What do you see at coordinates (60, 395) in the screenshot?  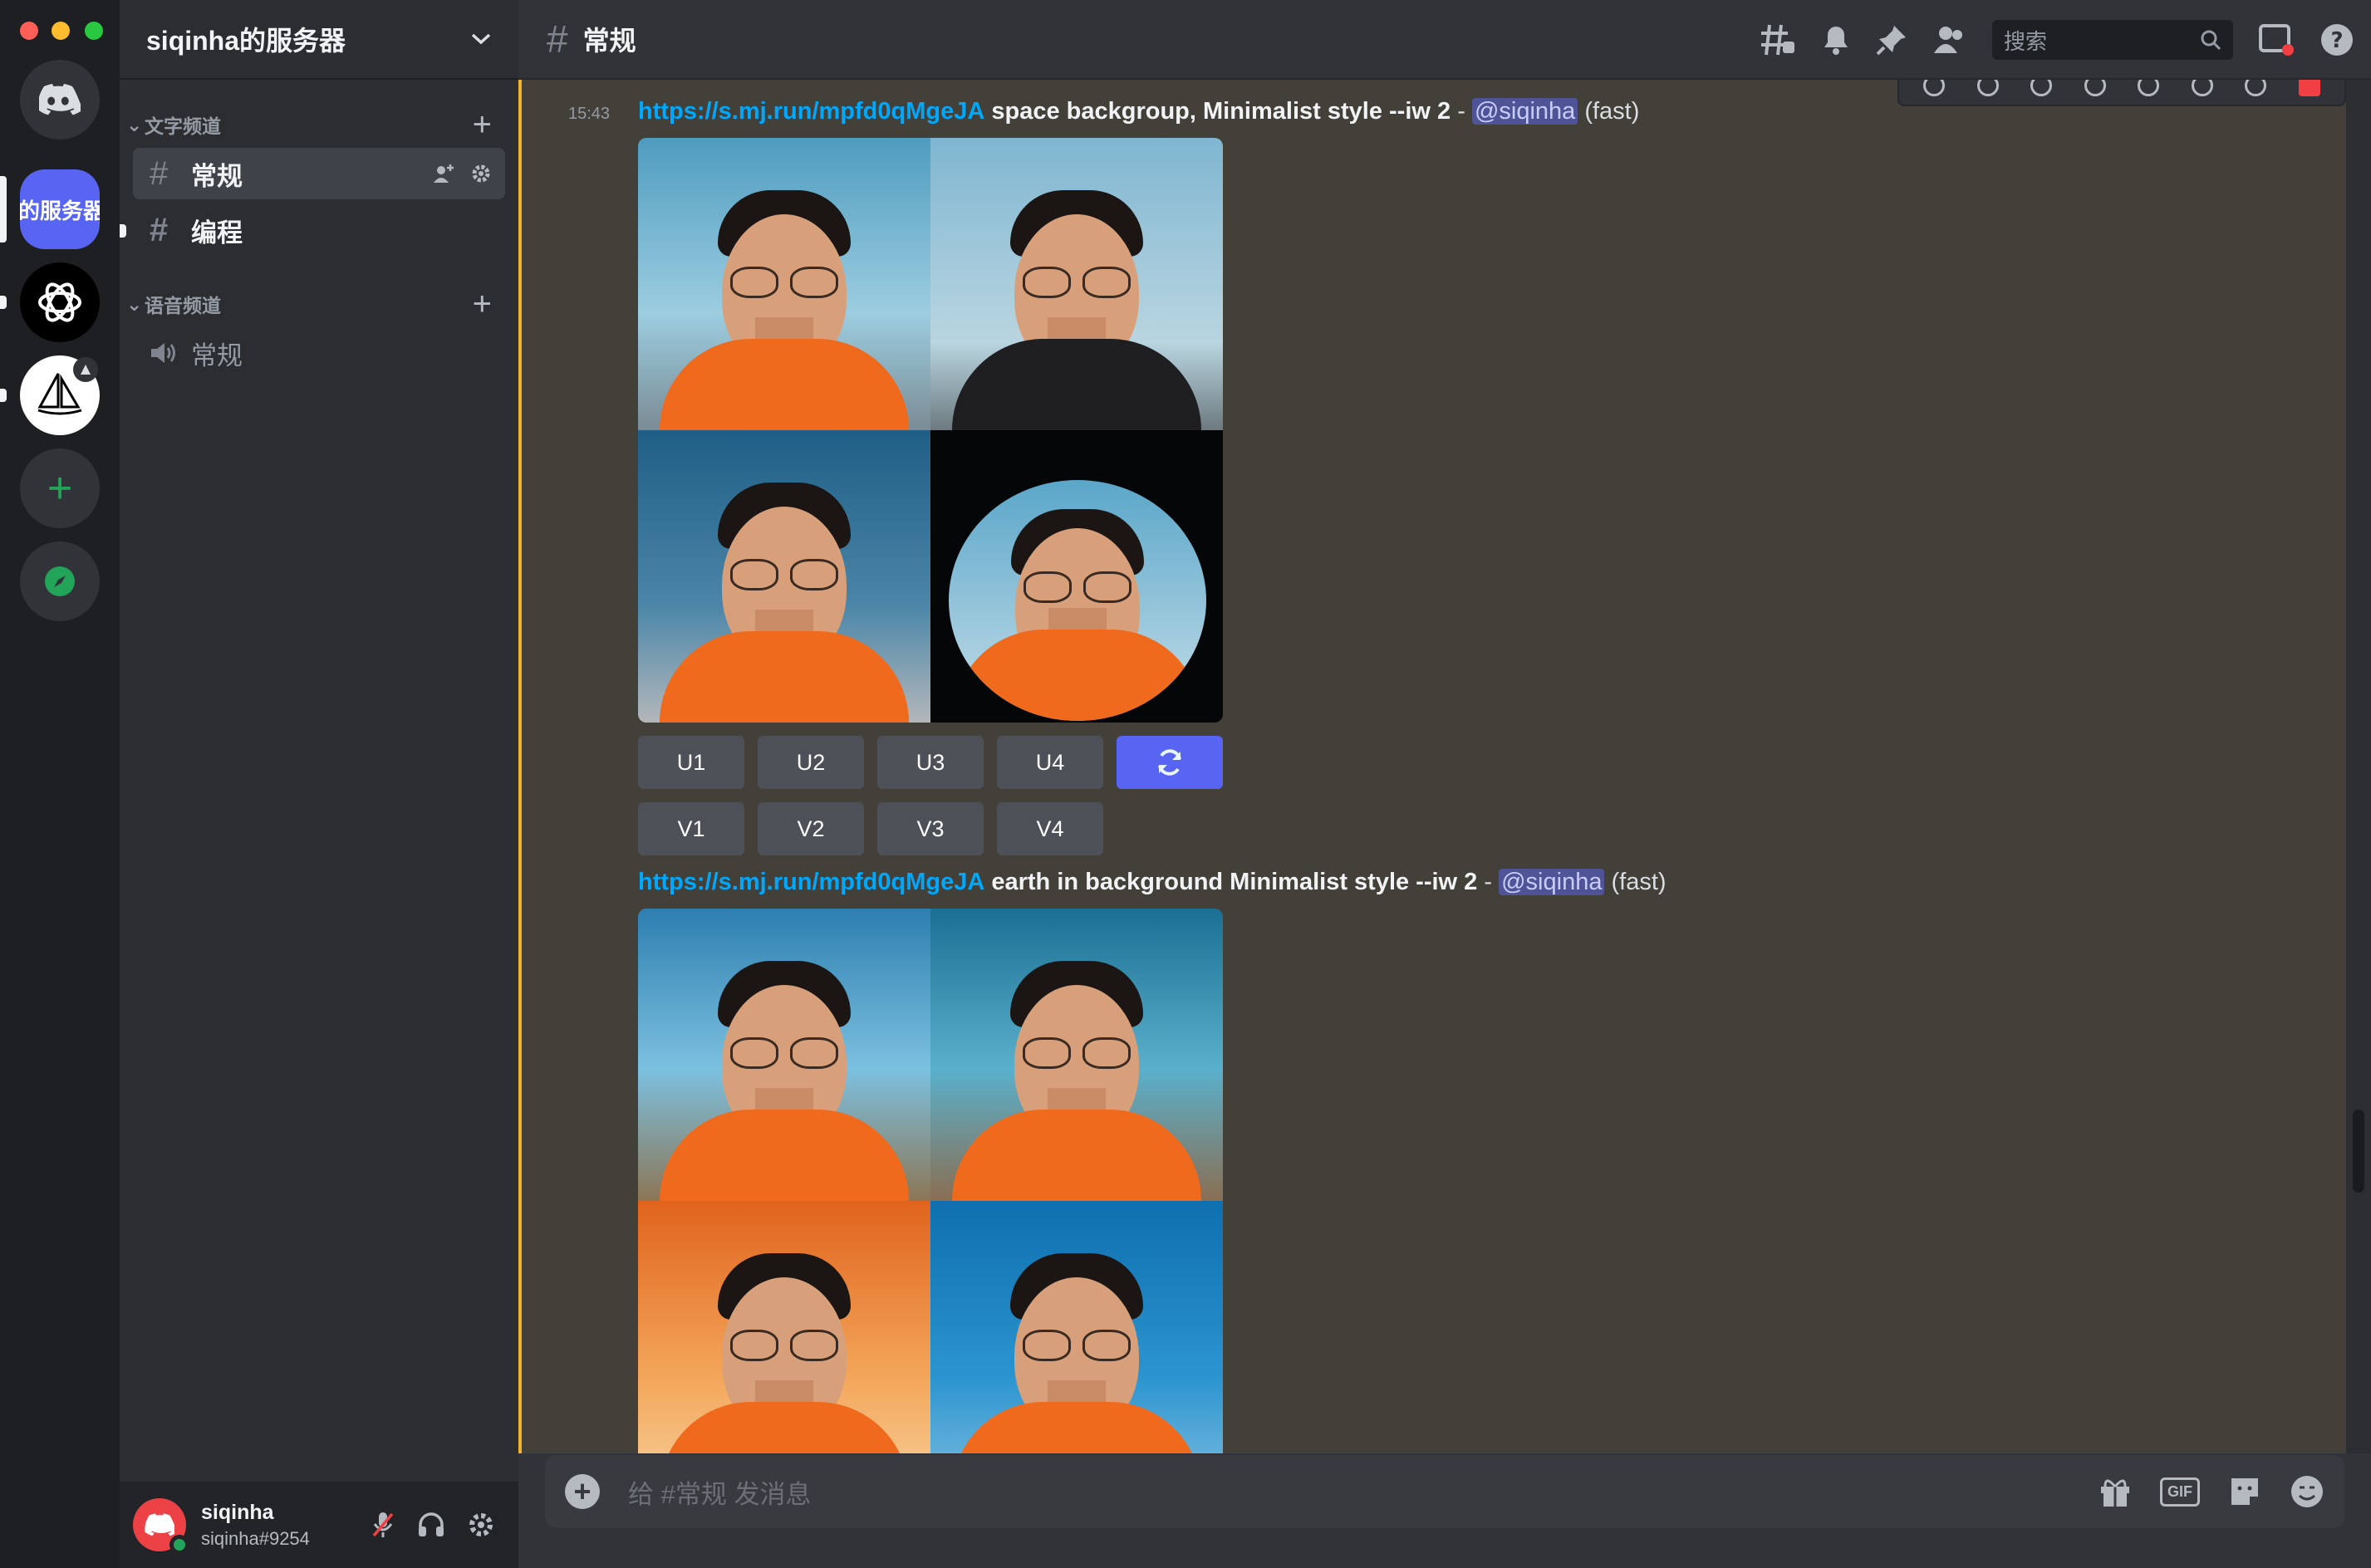 I see `server-midjourney` at bounding box center [60, 395].